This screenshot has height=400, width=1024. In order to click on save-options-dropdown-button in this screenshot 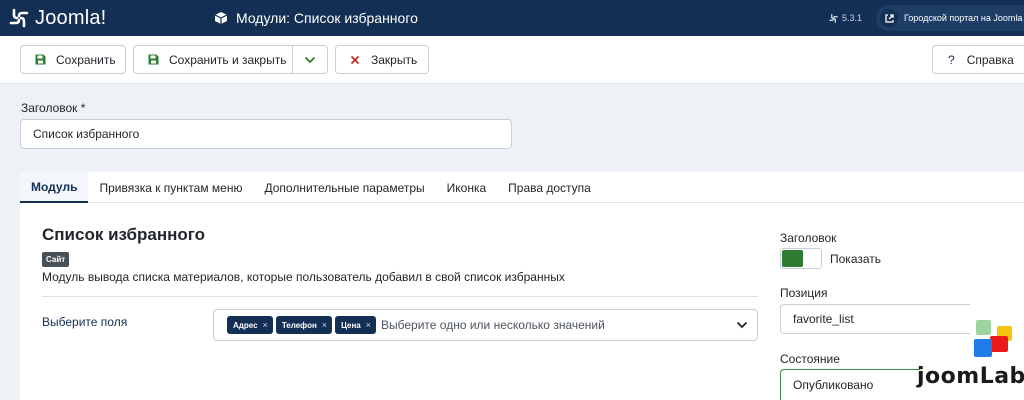, I will do `click(310, 59)`.